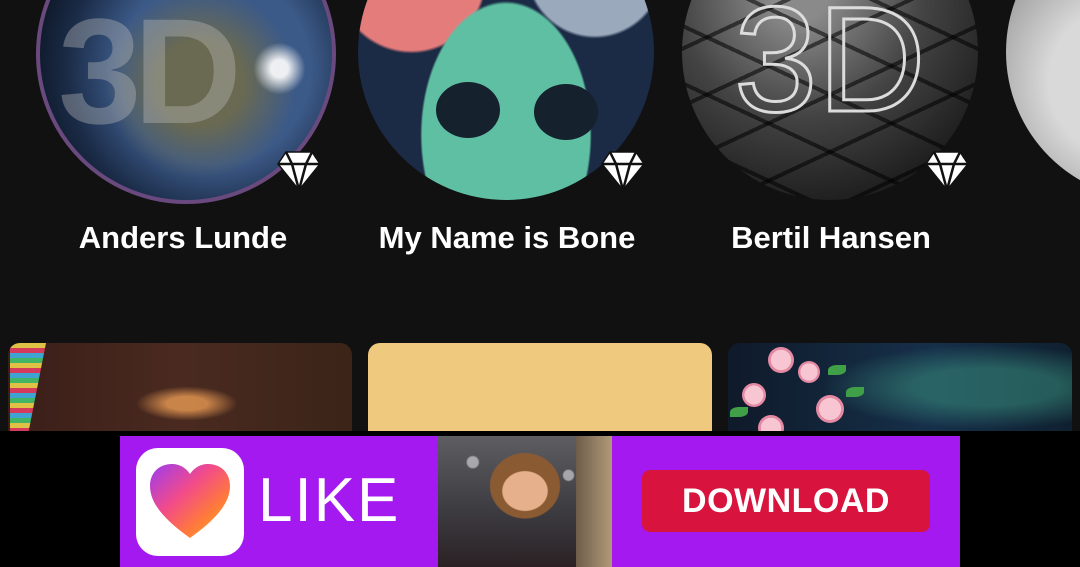 Image resolution: width=1080 pixels, height=567 pixels. Describe the element at coordinates (507, 238) in the screenshot. I see `artist-name-my-name-is-bone: My Name is Bone` at that location.